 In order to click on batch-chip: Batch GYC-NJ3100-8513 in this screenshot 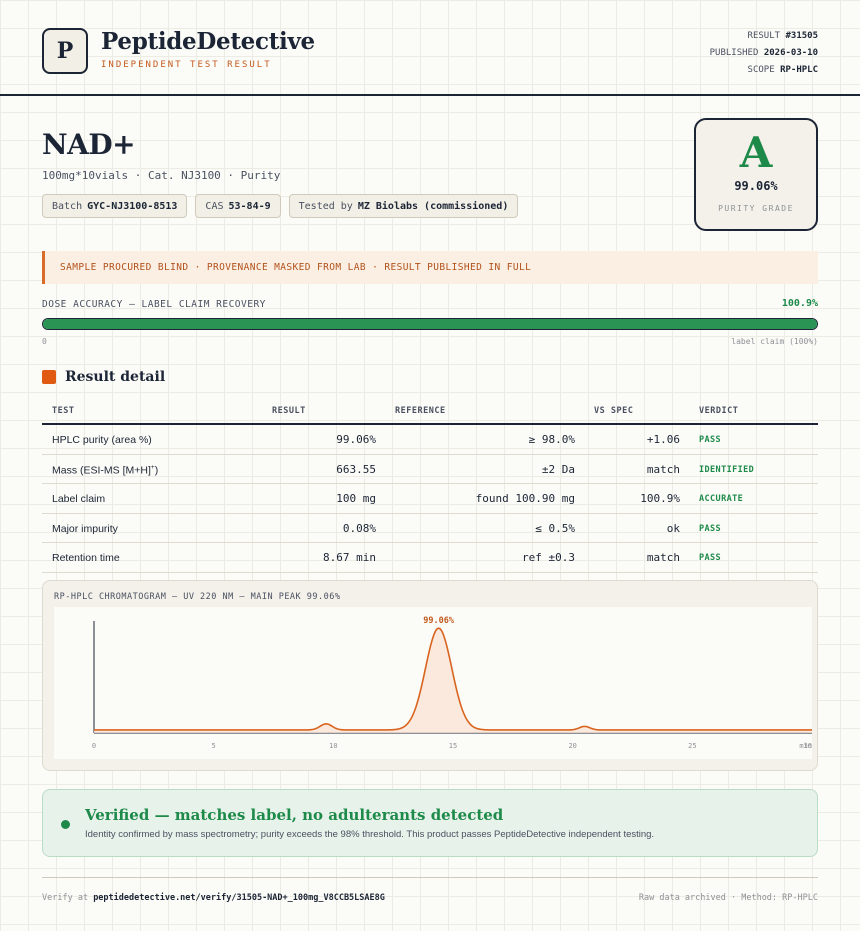, I will do `click(115, 206)`.